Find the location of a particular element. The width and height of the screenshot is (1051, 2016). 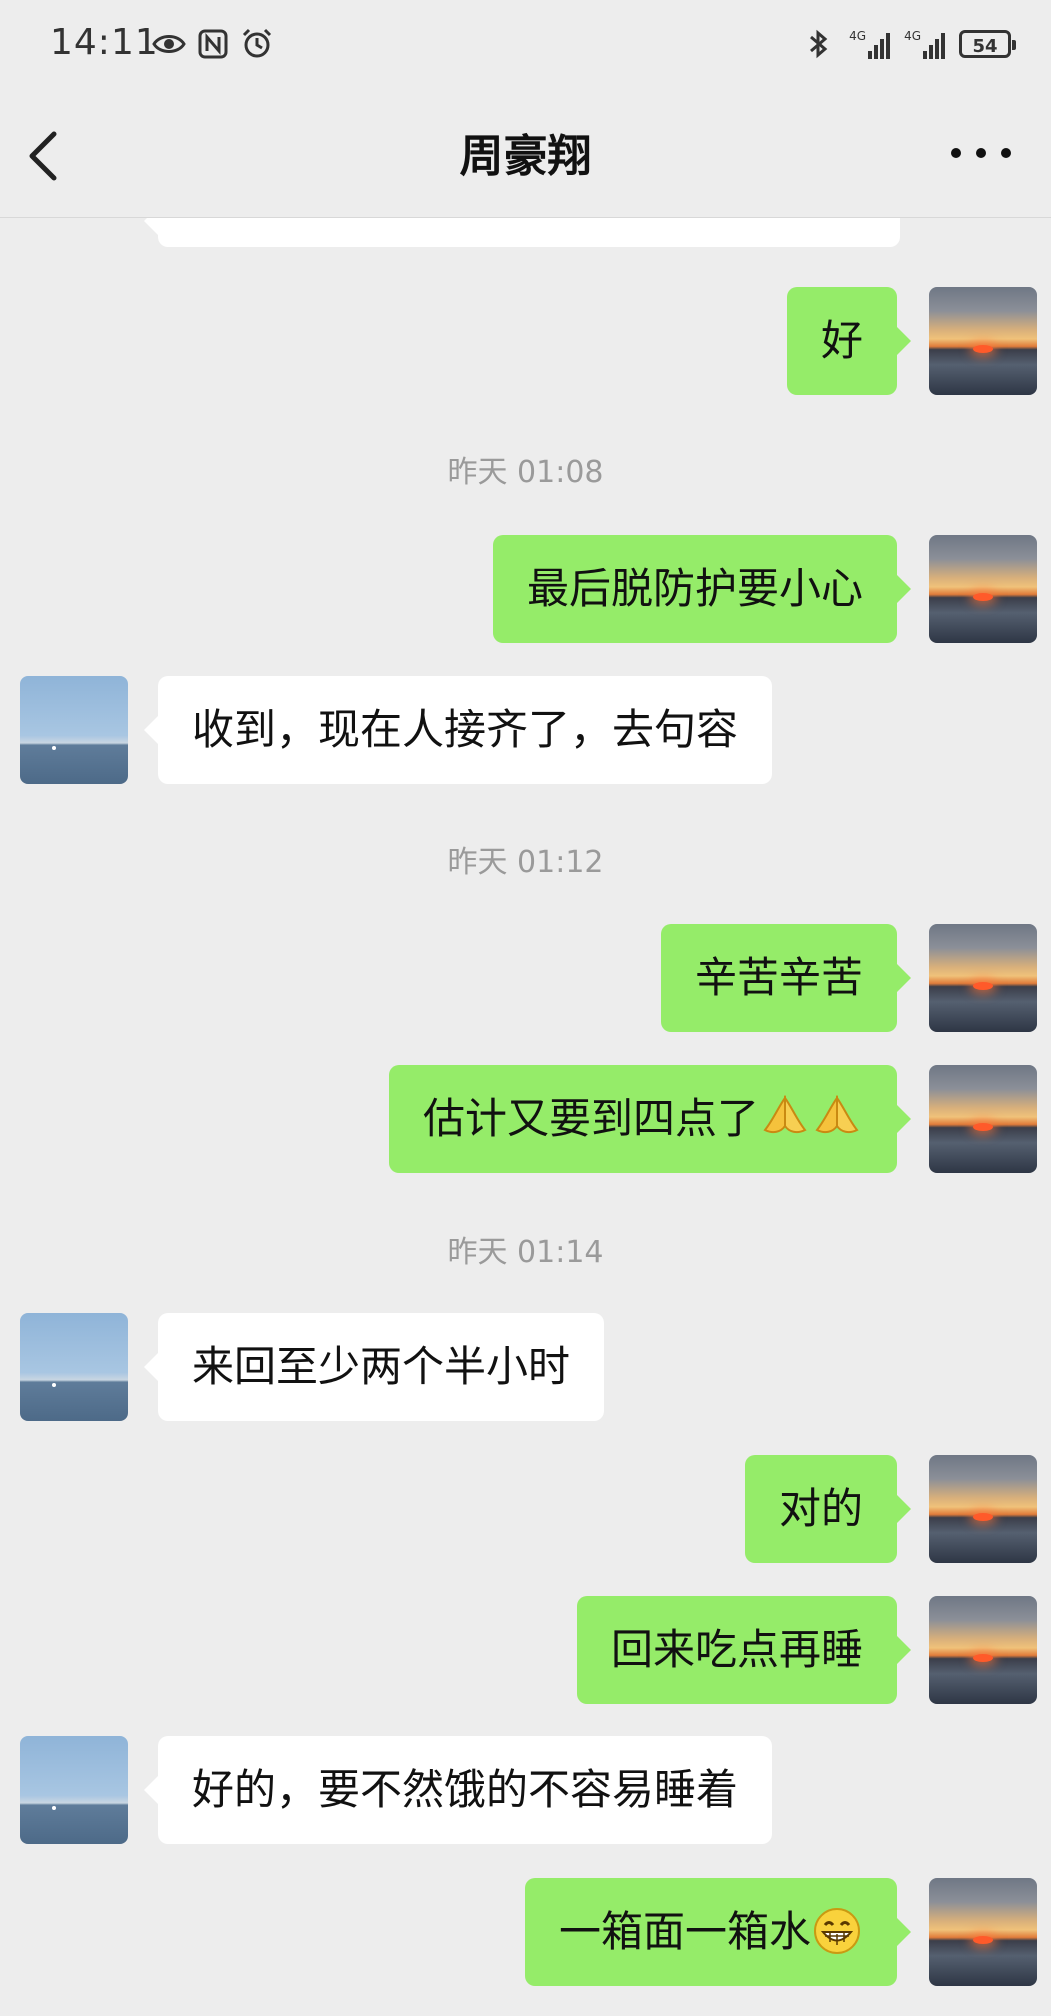

chat-header: 周豪翔 is located at coordinates (525, 155).